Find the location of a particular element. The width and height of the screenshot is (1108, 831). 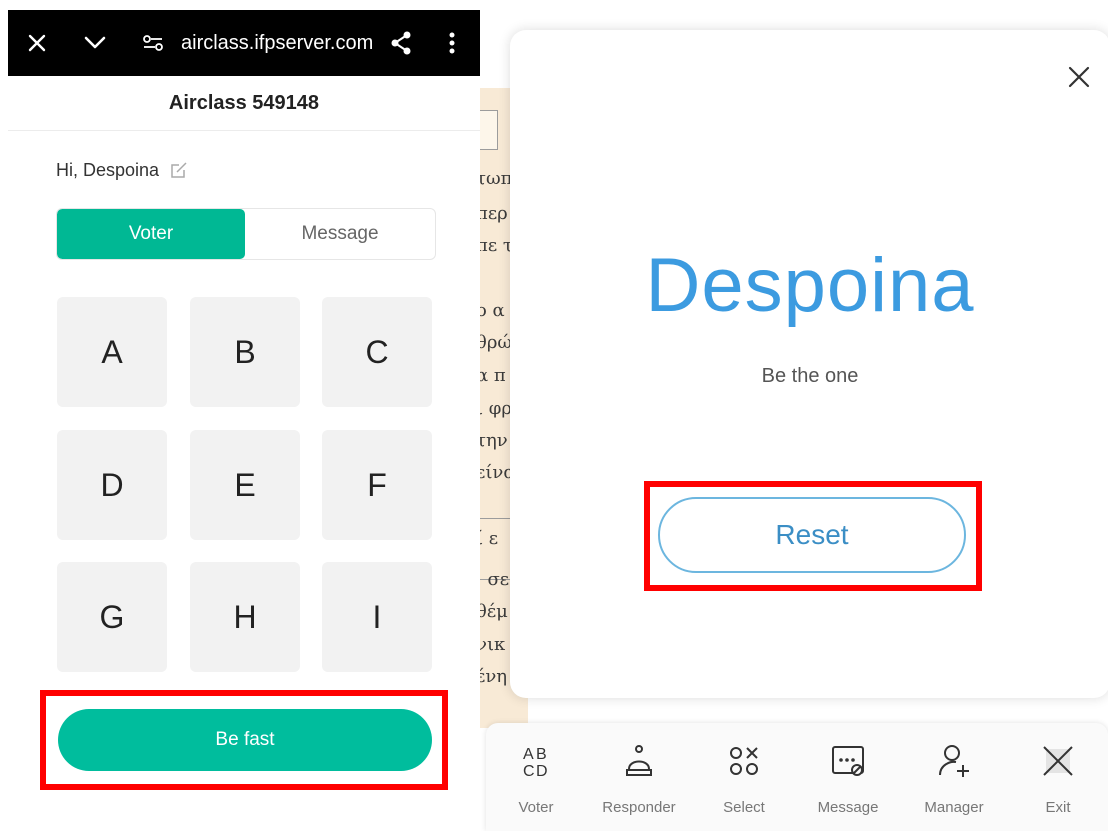

svg-text: B is located at coordinates (541, 754).